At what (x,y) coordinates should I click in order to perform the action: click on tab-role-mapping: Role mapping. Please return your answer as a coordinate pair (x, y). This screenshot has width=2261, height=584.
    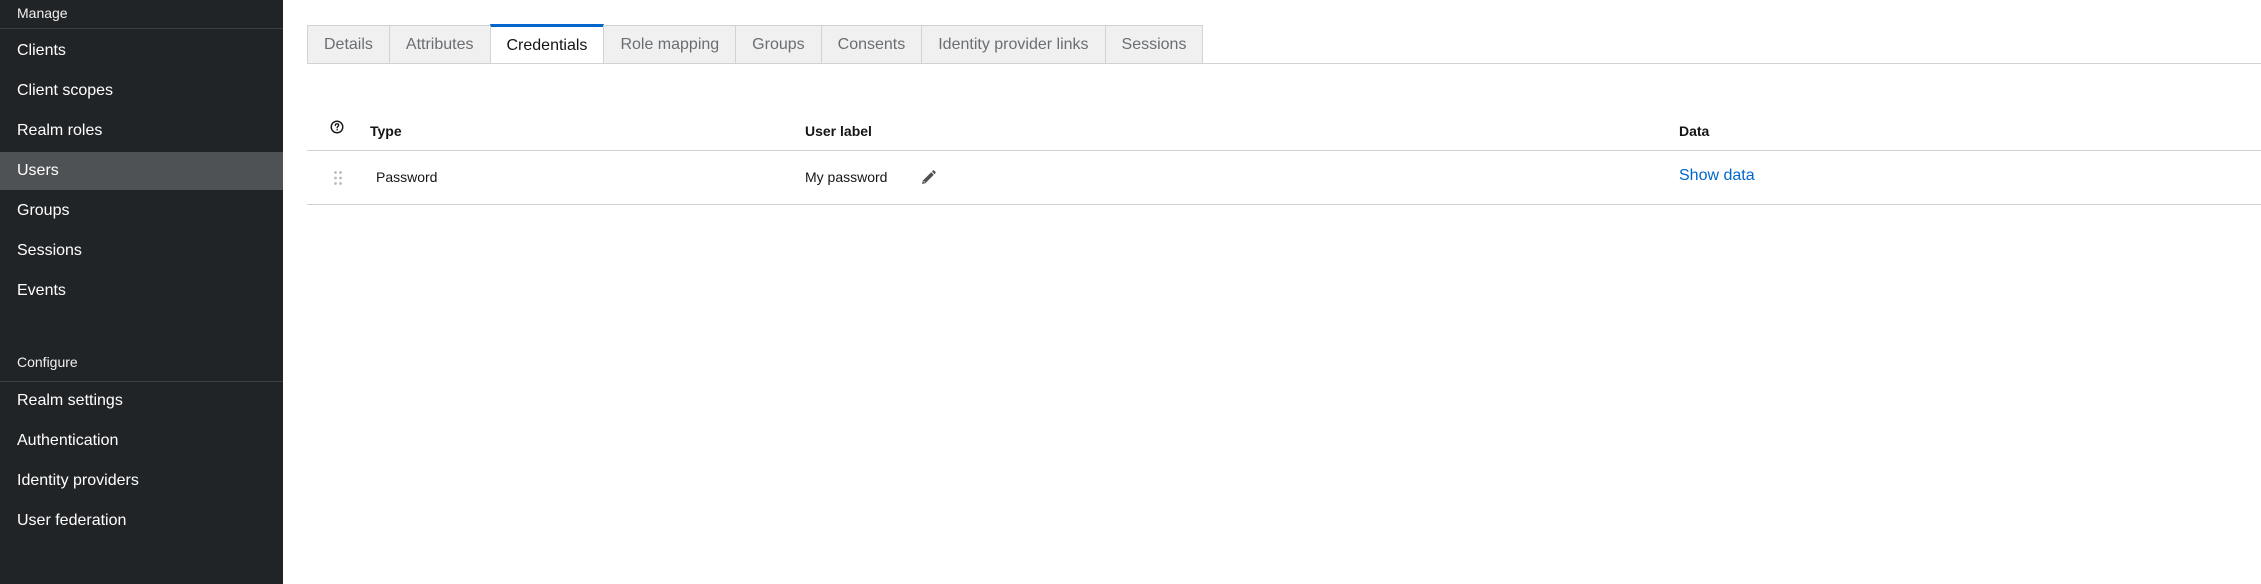
    Looking at the image, I should click on (670, 44).